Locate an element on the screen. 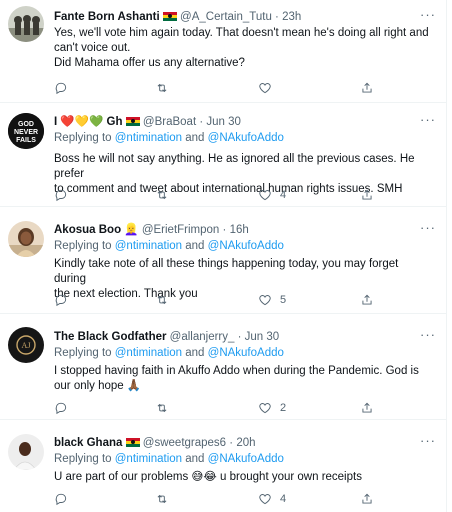 This screenshot has height=512, width=452. handle: @allanjerry_ is located at coordinates (202, 337).